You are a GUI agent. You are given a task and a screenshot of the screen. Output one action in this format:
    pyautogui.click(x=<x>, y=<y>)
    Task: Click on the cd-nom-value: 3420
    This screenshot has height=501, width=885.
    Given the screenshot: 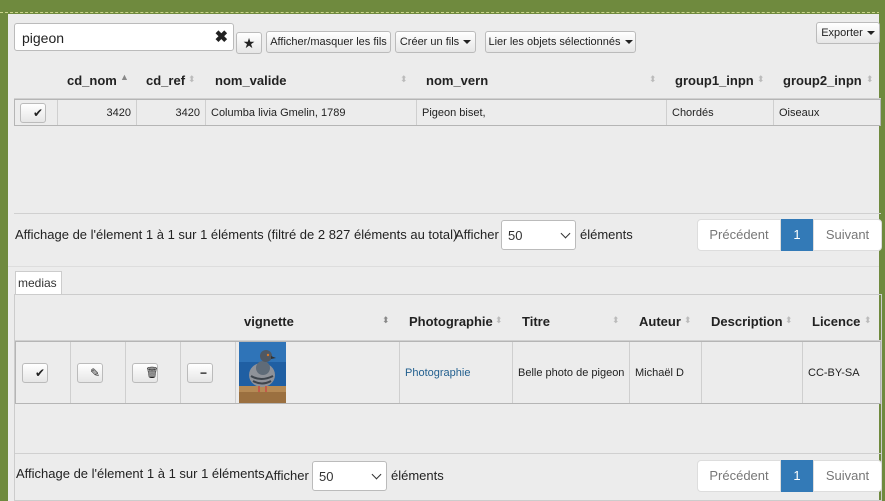 What is the action you would take?
    pyautogui.click(x=118, y=112)
    